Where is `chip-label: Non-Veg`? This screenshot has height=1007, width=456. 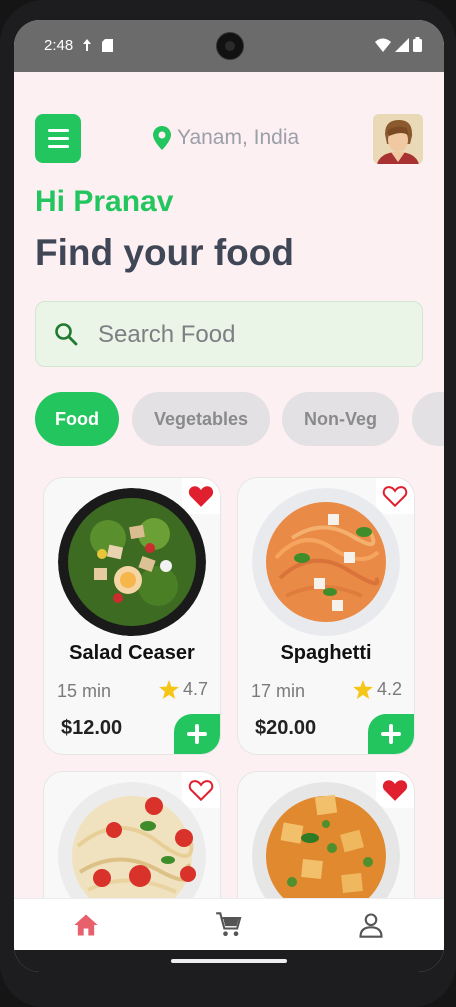 chip-label: Non-Veg is located at coordinates (340, 418).